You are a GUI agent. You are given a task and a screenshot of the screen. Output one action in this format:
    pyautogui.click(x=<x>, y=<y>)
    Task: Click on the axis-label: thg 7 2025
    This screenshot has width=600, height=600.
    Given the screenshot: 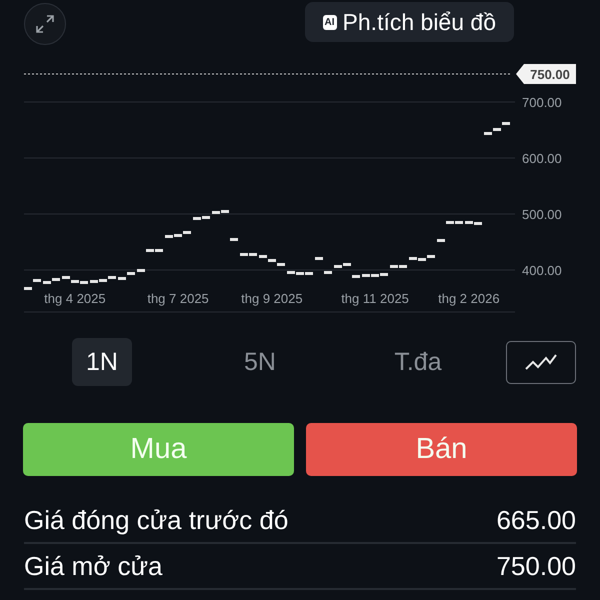 What is the action you would take?
    pyautogui.click(x=178, y=298)
    